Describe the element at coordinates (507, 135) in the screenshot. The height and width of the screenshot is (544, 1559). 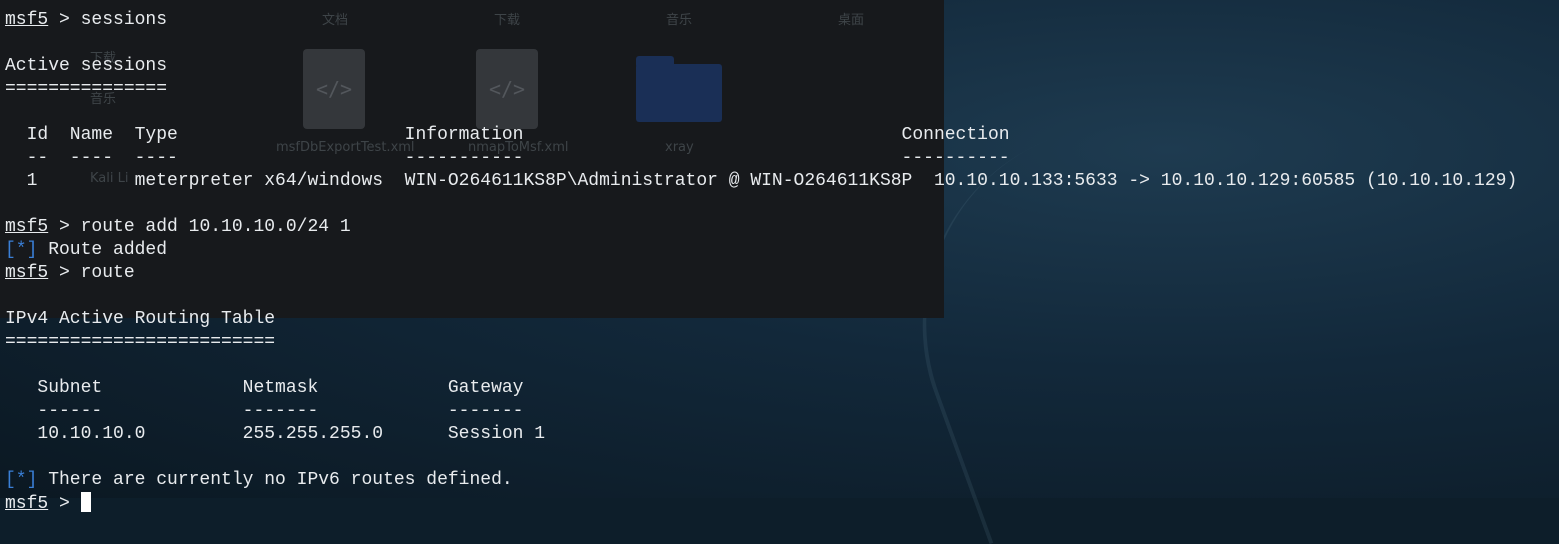
I see `terminal-line-text: Id Name Type Information Connection` at that location.